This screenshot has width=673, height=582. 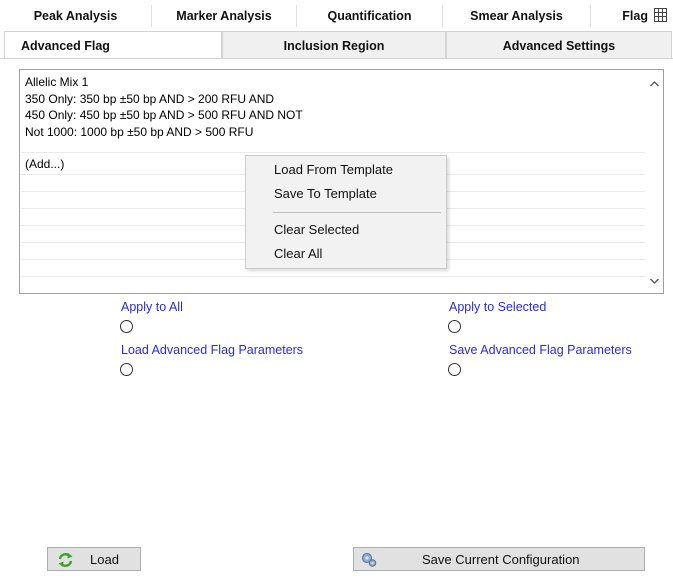 I want to click on save-current-configuration-label: Save Current Configuration, so click(x=501, y=559).